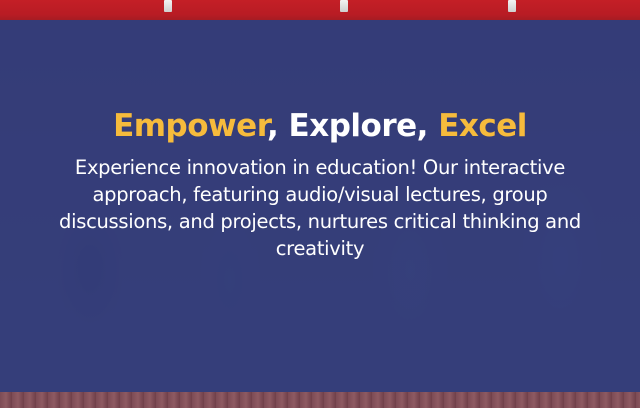 This screenshot has width=640, height=408. Describe the element at coordinates (353, 126) in the screenshot. I see `headline-word-explore: Explore` at that location.